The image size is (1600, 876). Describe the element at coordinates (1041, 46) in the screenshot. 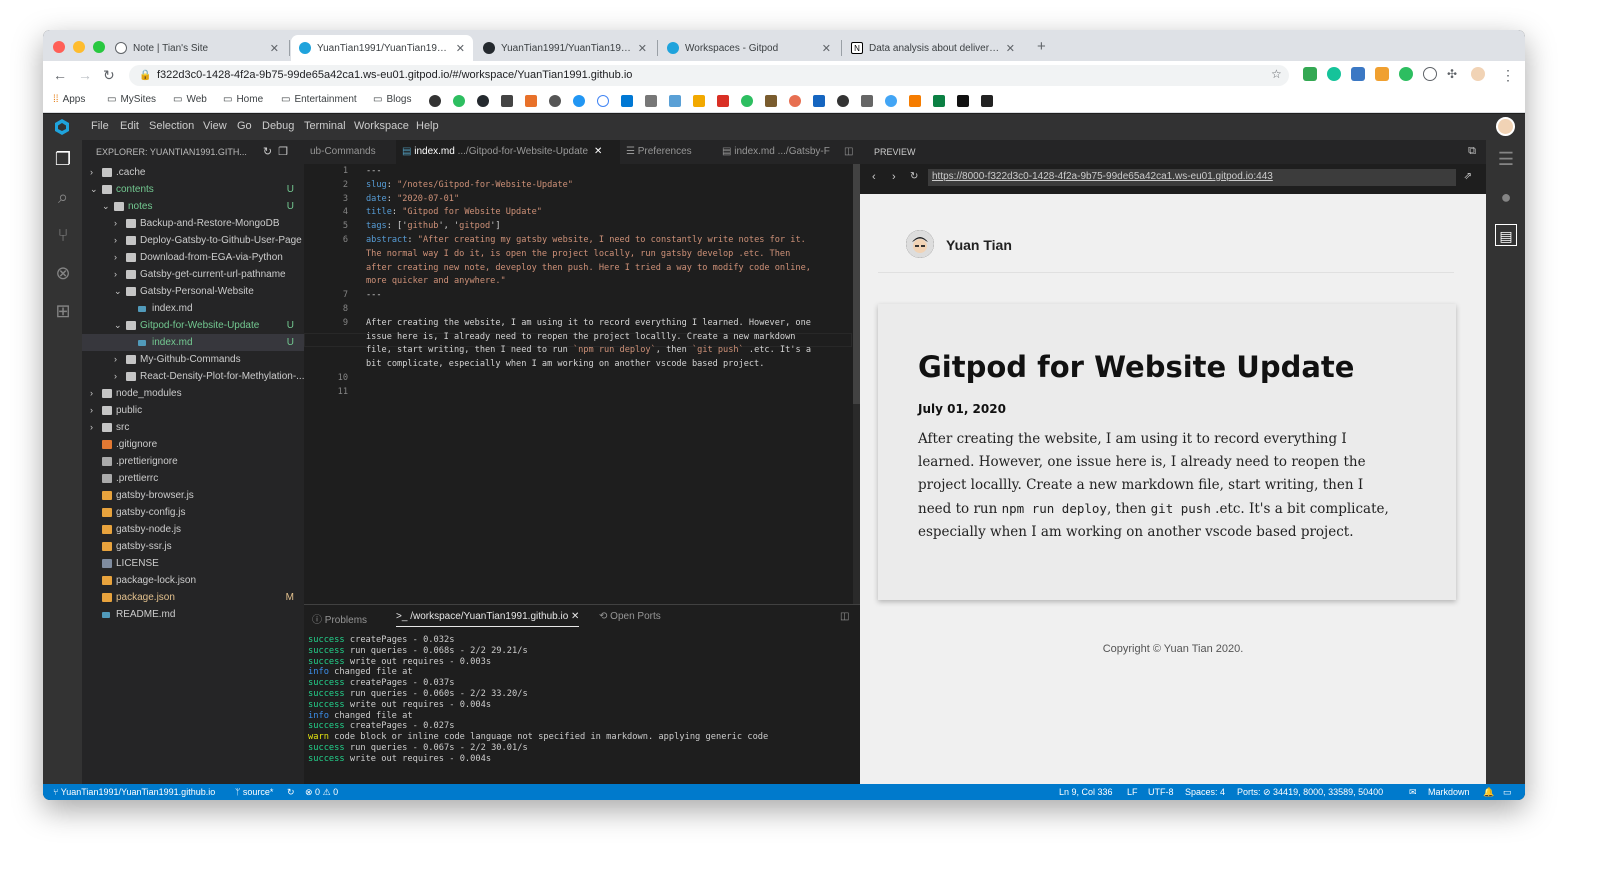

I see `new-tab-button: +` at that location.